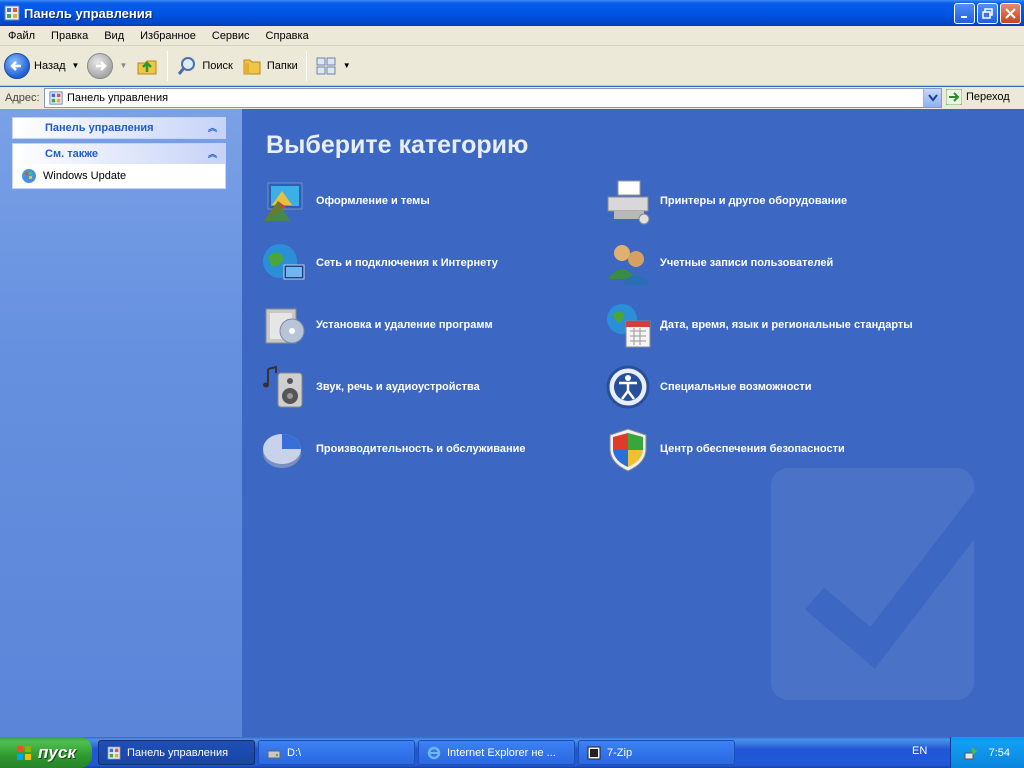 The width and height of the screenshot is (1024, 768). What do you see at coordinates (123, 65) in the screenshot?
I see `forward-dropdown-icon: ▼` at bounding box center [123, 65].